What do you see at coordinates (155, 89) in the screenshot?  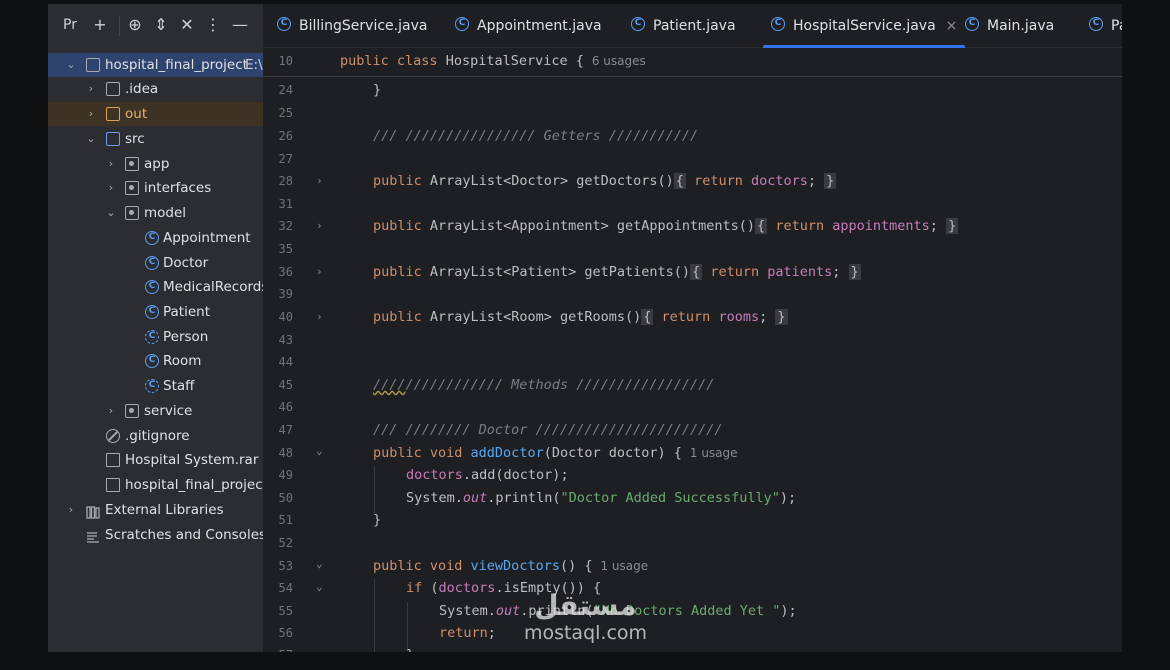 I see `tree-item-idea: › .idea` at bounding box center [155, 89].